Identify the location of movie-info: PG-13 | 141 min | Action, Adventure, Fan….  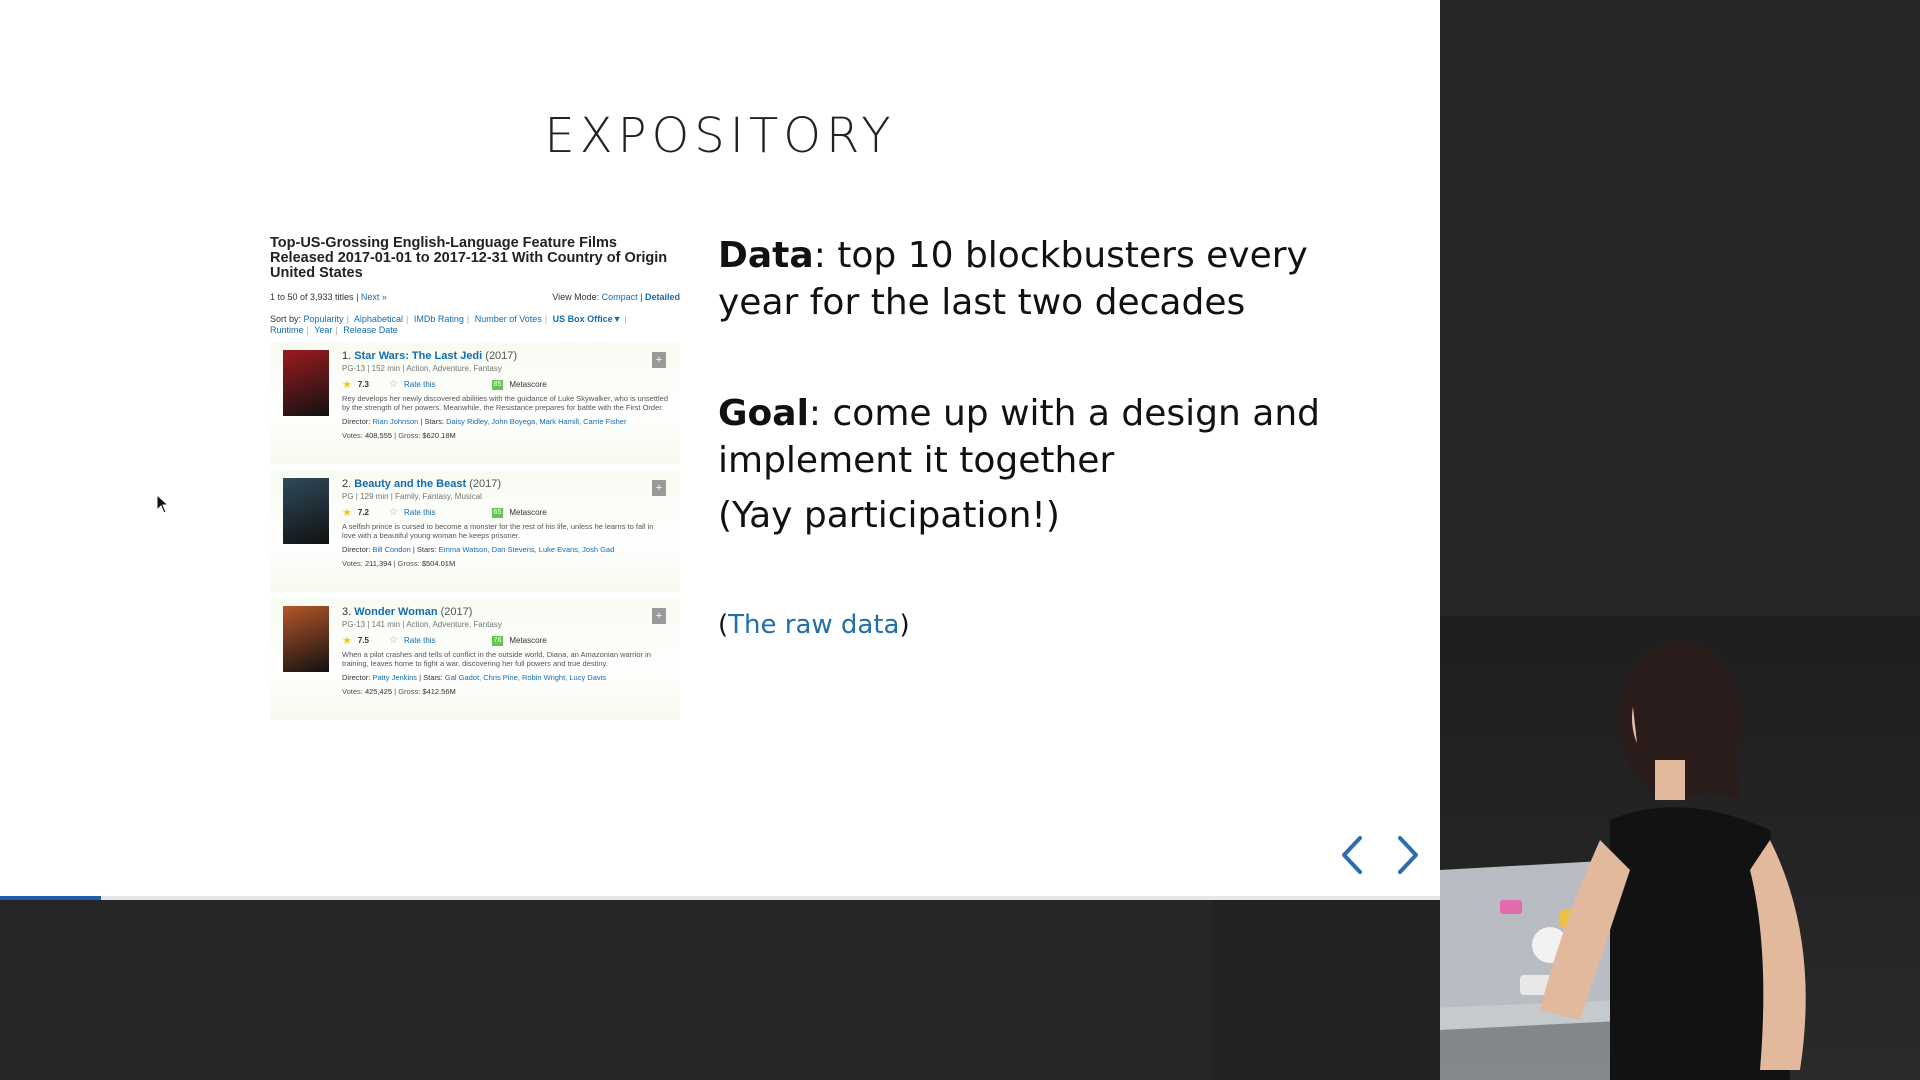
(422, 624).